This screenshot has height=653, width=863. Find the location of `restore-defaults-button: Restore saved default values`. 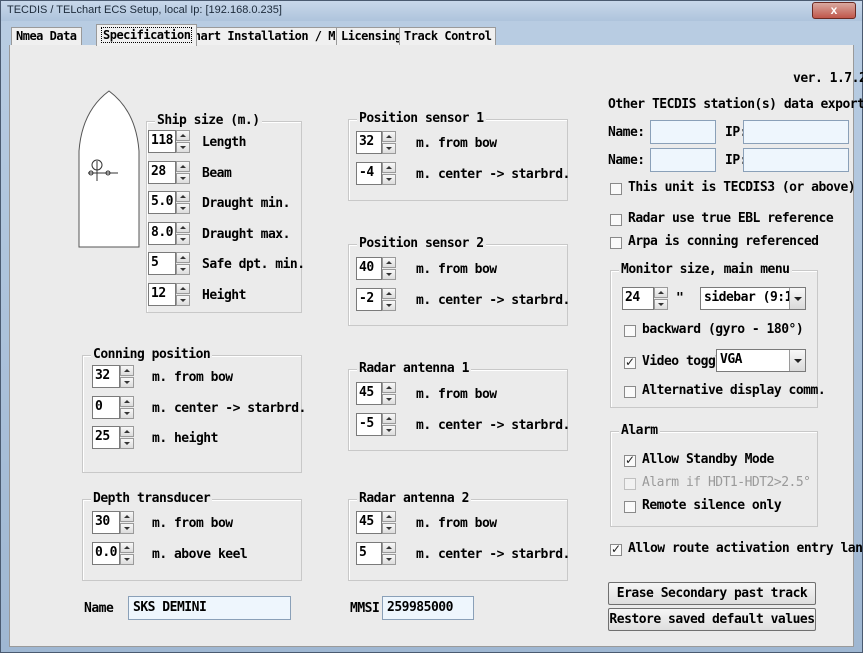

restore-defaults-button: Restore saved default values is located at coordinates (712, 619).